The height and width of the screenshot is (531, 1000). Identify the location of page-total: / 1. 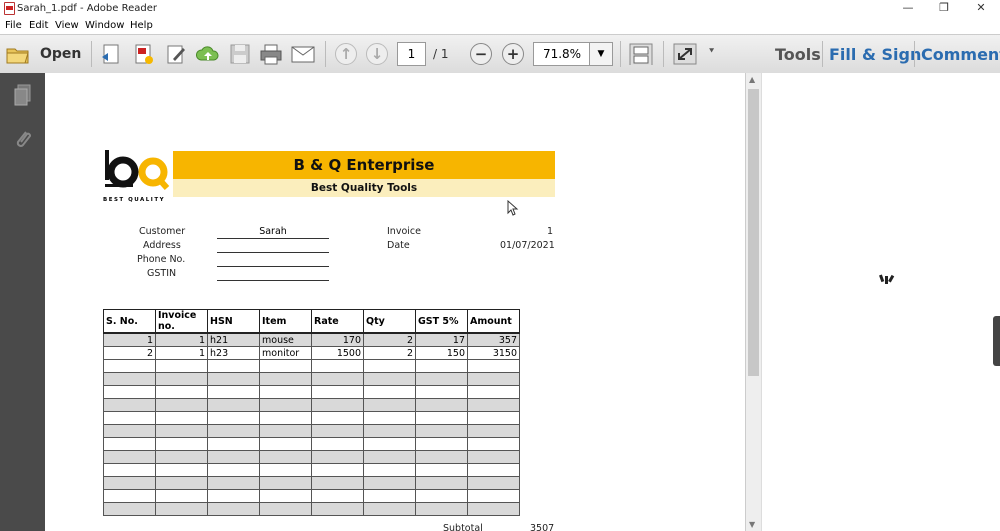
(441, 54).